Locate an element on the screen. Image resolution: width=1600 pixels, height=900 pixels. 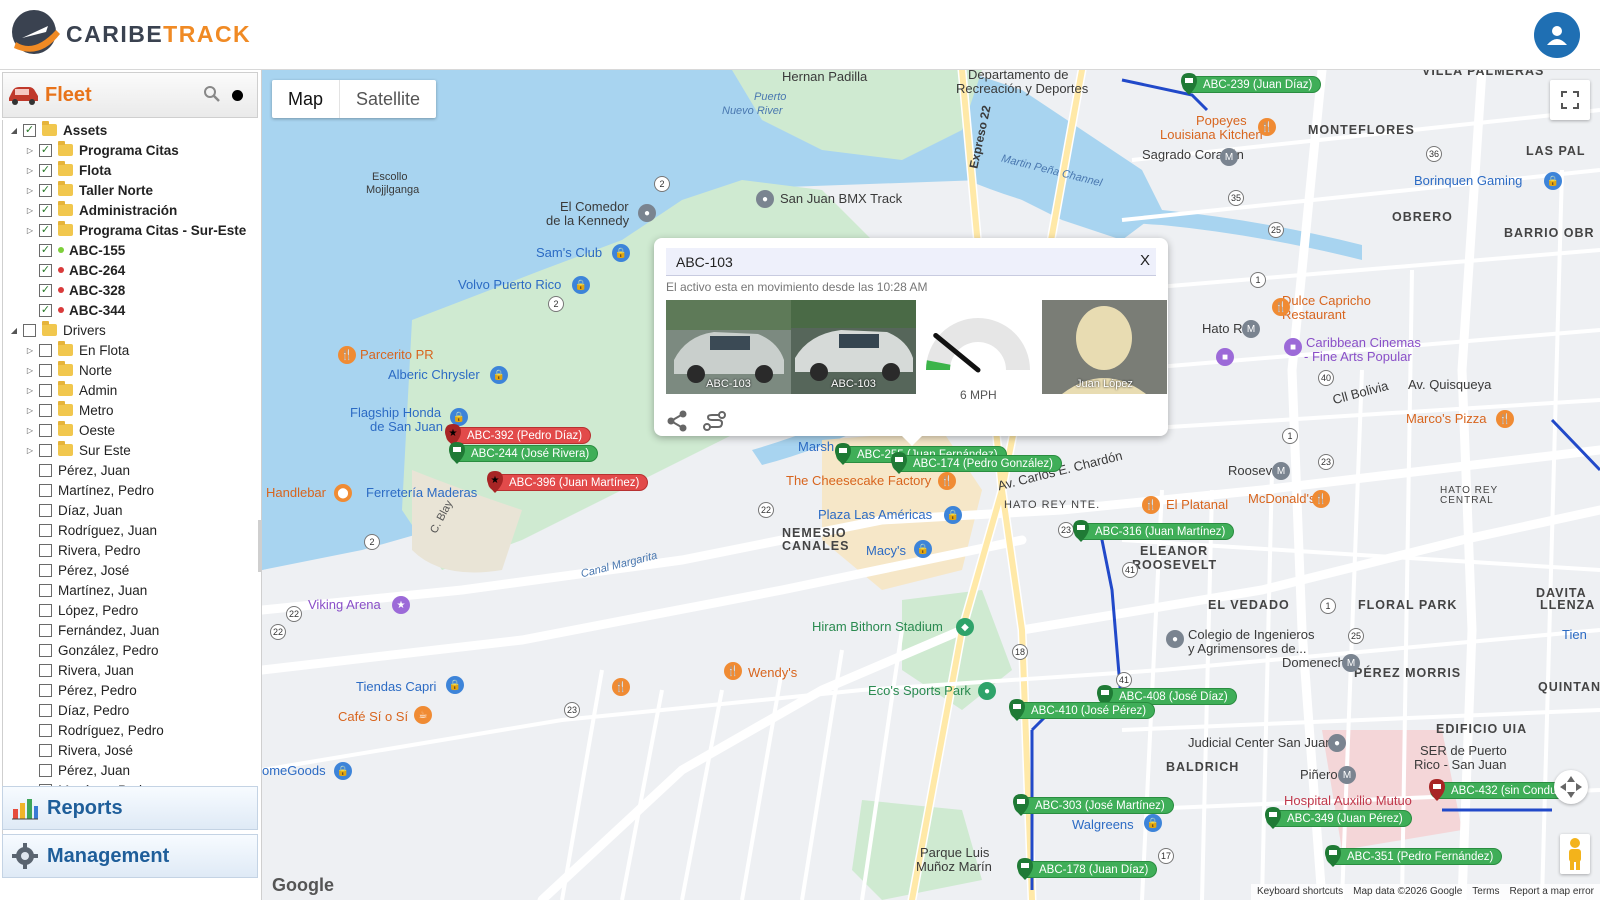
vehicle-marker: ABC-303 (José Martínez) is located at coordinates (1093, 805).